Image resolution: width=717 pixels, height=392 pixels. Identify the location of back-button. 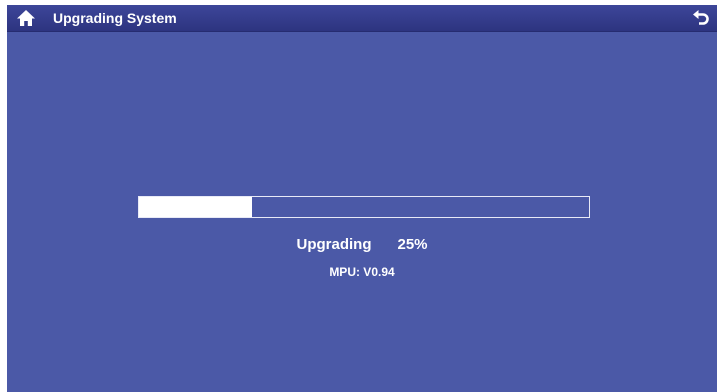
(701, 18).